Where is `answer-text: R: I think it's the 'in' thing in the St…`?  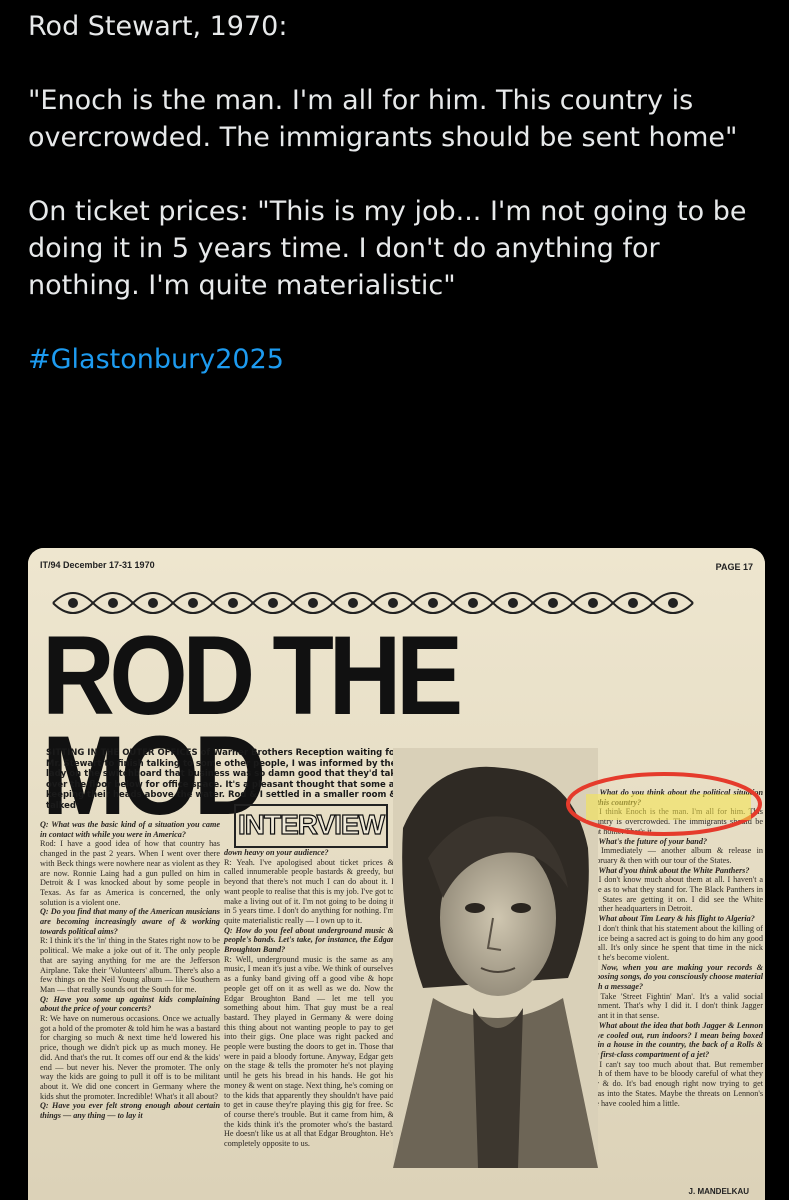
answer-text: R: I think it's the 'in' thing in the St… is located at coordinates (130, 965).